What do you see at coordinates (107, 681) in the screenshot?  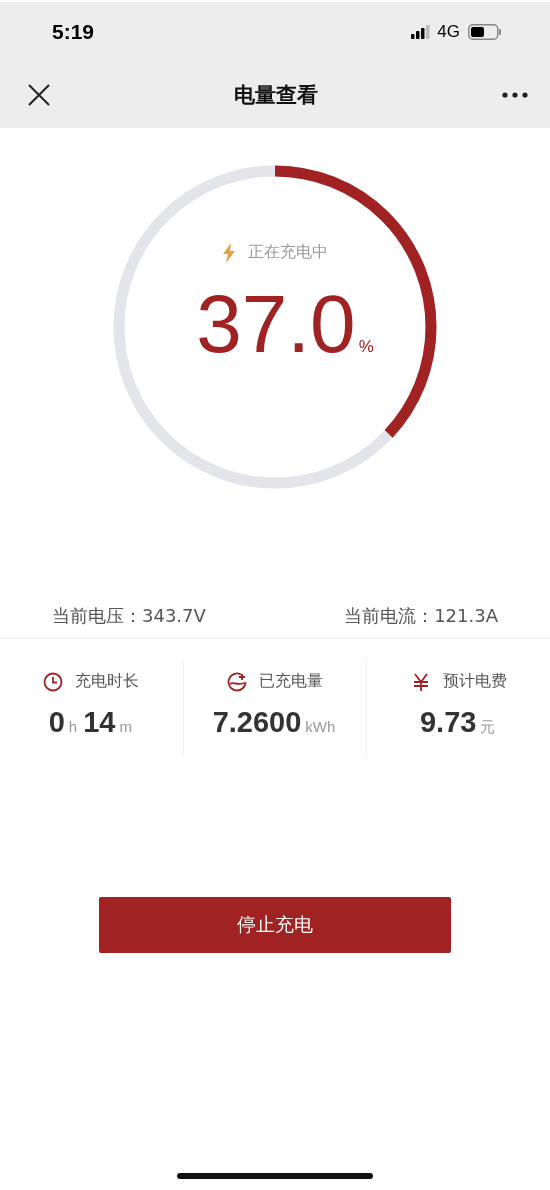 I see `stat-label: 充电时长` at bounding box center [107, 681].